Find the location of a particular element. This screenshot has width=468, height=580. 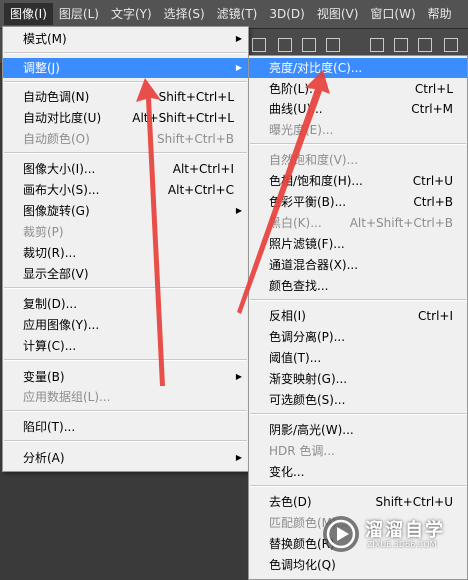

watermark-subtitle: ZIXUE.3D66.COM is located at coordinates (402, 544).